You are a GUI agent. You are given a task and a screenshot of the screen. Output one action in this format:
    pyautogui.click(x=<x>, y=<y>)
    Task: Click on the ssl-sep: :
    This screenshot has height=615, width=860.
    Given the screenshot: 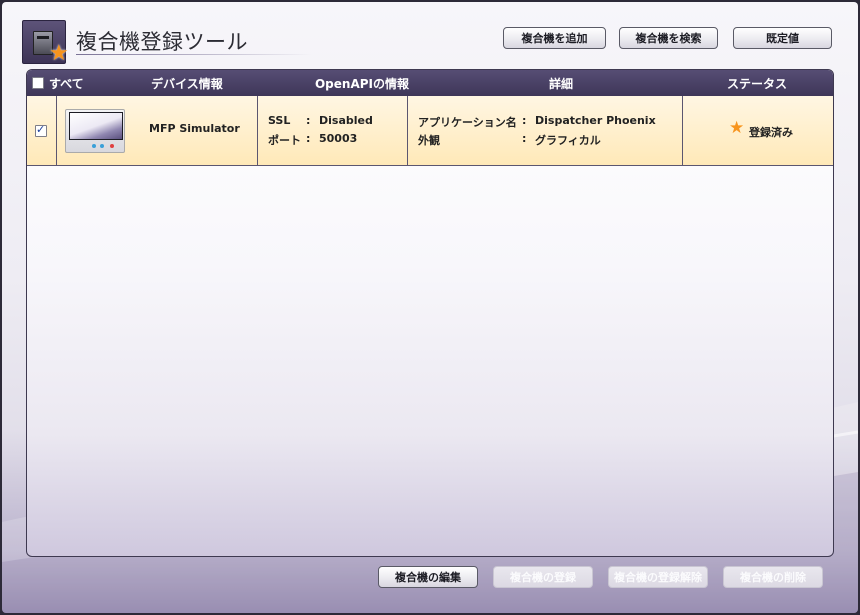 What is the action you would take?
    pyautogui.click(x=308, y=120)
    